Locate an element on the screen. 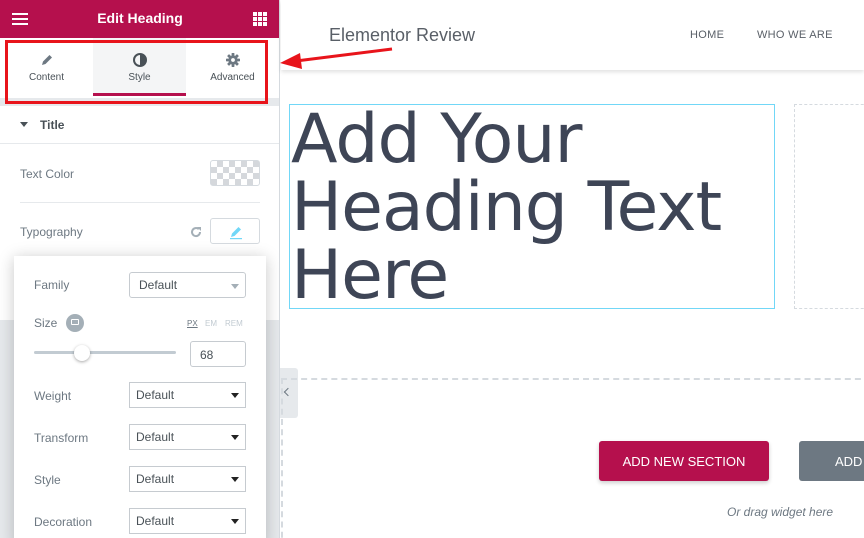 This screenshot has width=864, height=538. caret-down-icon is located at coordinates (24, 124).